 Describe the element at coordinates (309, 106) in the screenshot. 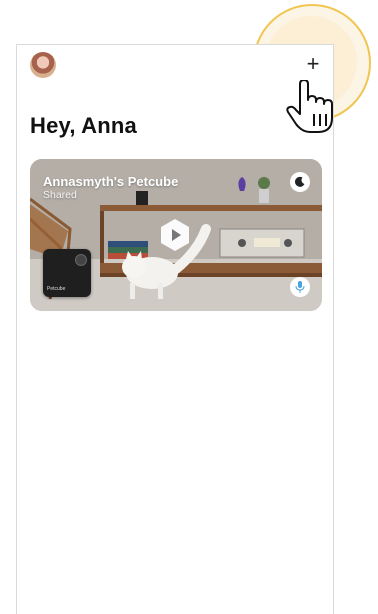

I see `hand-pointer-icon` at that location.